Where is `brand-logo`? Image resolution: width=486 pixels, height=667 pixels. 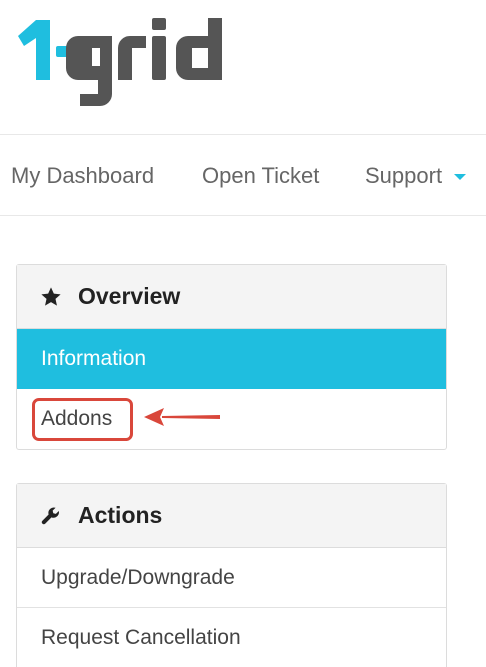 brand-logo is located at coordinates (129, 64).